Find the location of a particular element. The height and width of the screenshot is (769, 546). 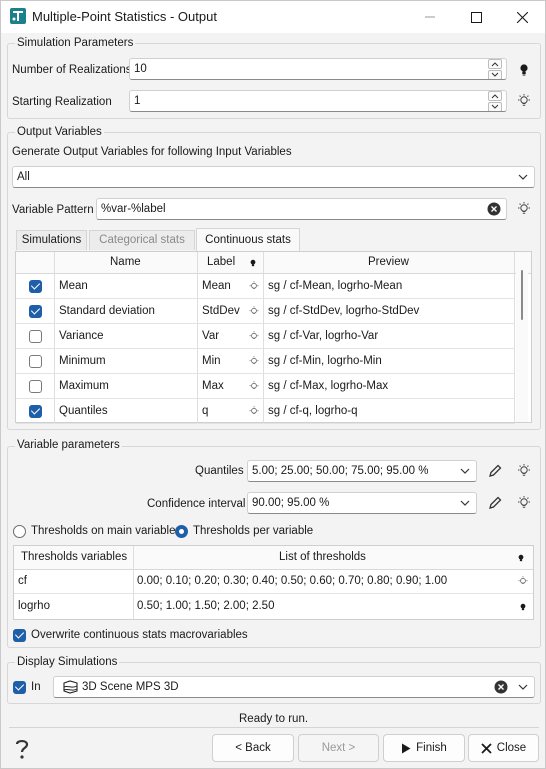

display-in-label: In is located at coordinates (36, 687).